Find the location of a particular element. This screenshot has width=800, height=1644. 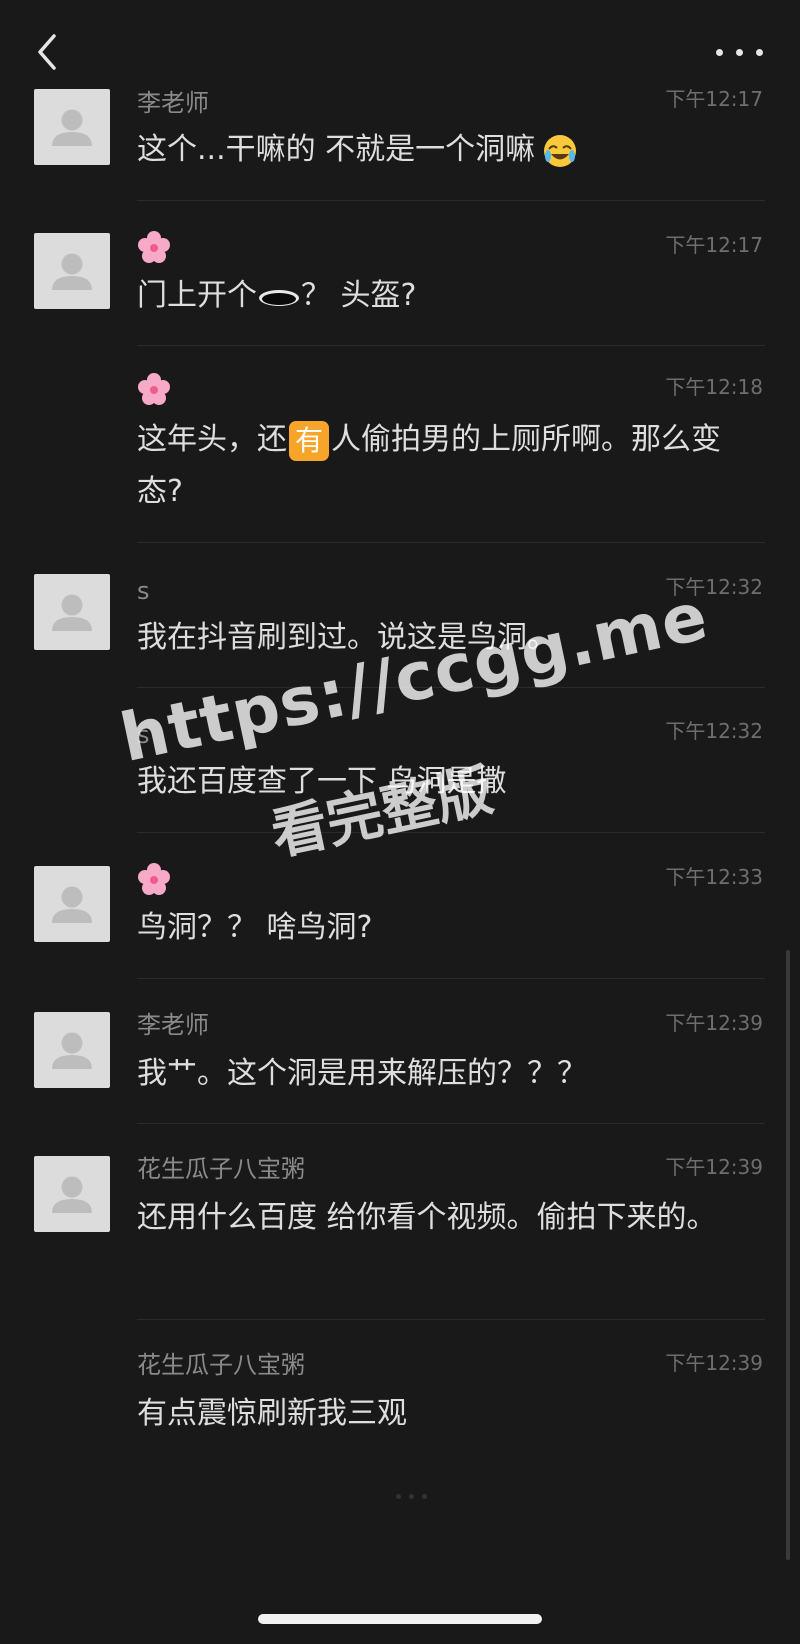

message-item: 下午12:17 门上开个 ？ 头盔? is located at coordinates (400, 288).